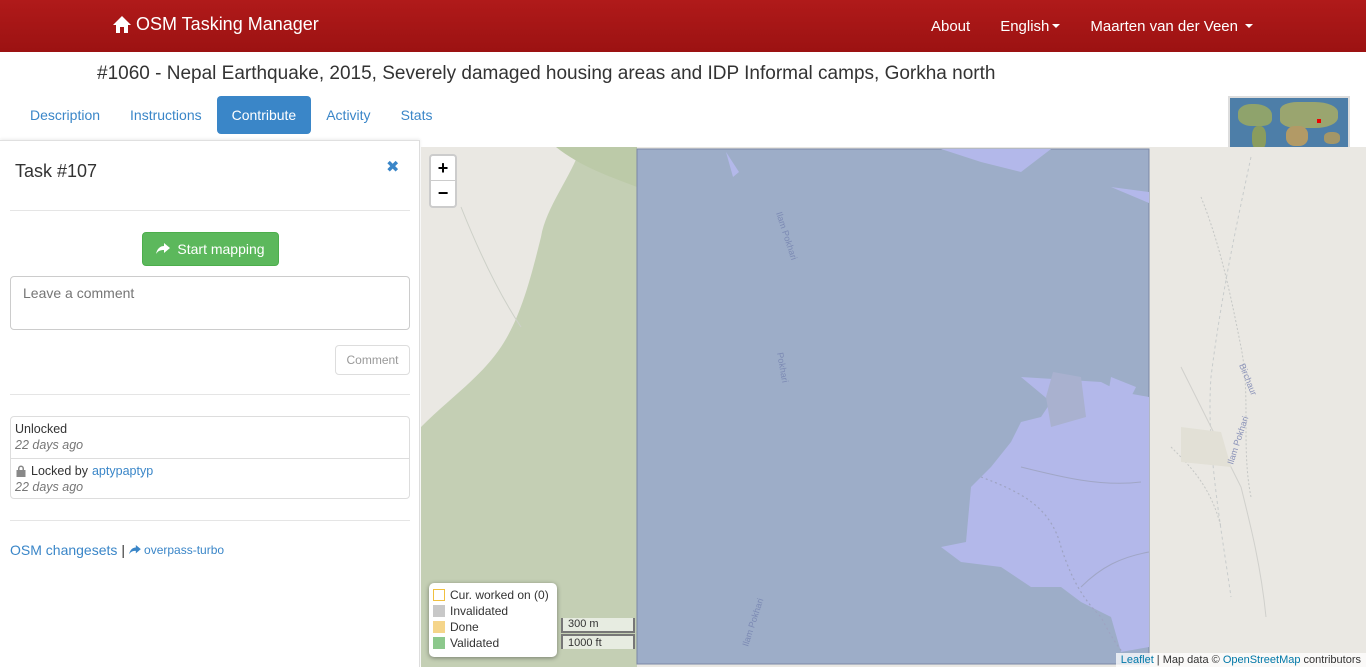 The image size is (1366, 667). I want to click on user-dropdown: Maarten van der Veen, so click(1171, 26).